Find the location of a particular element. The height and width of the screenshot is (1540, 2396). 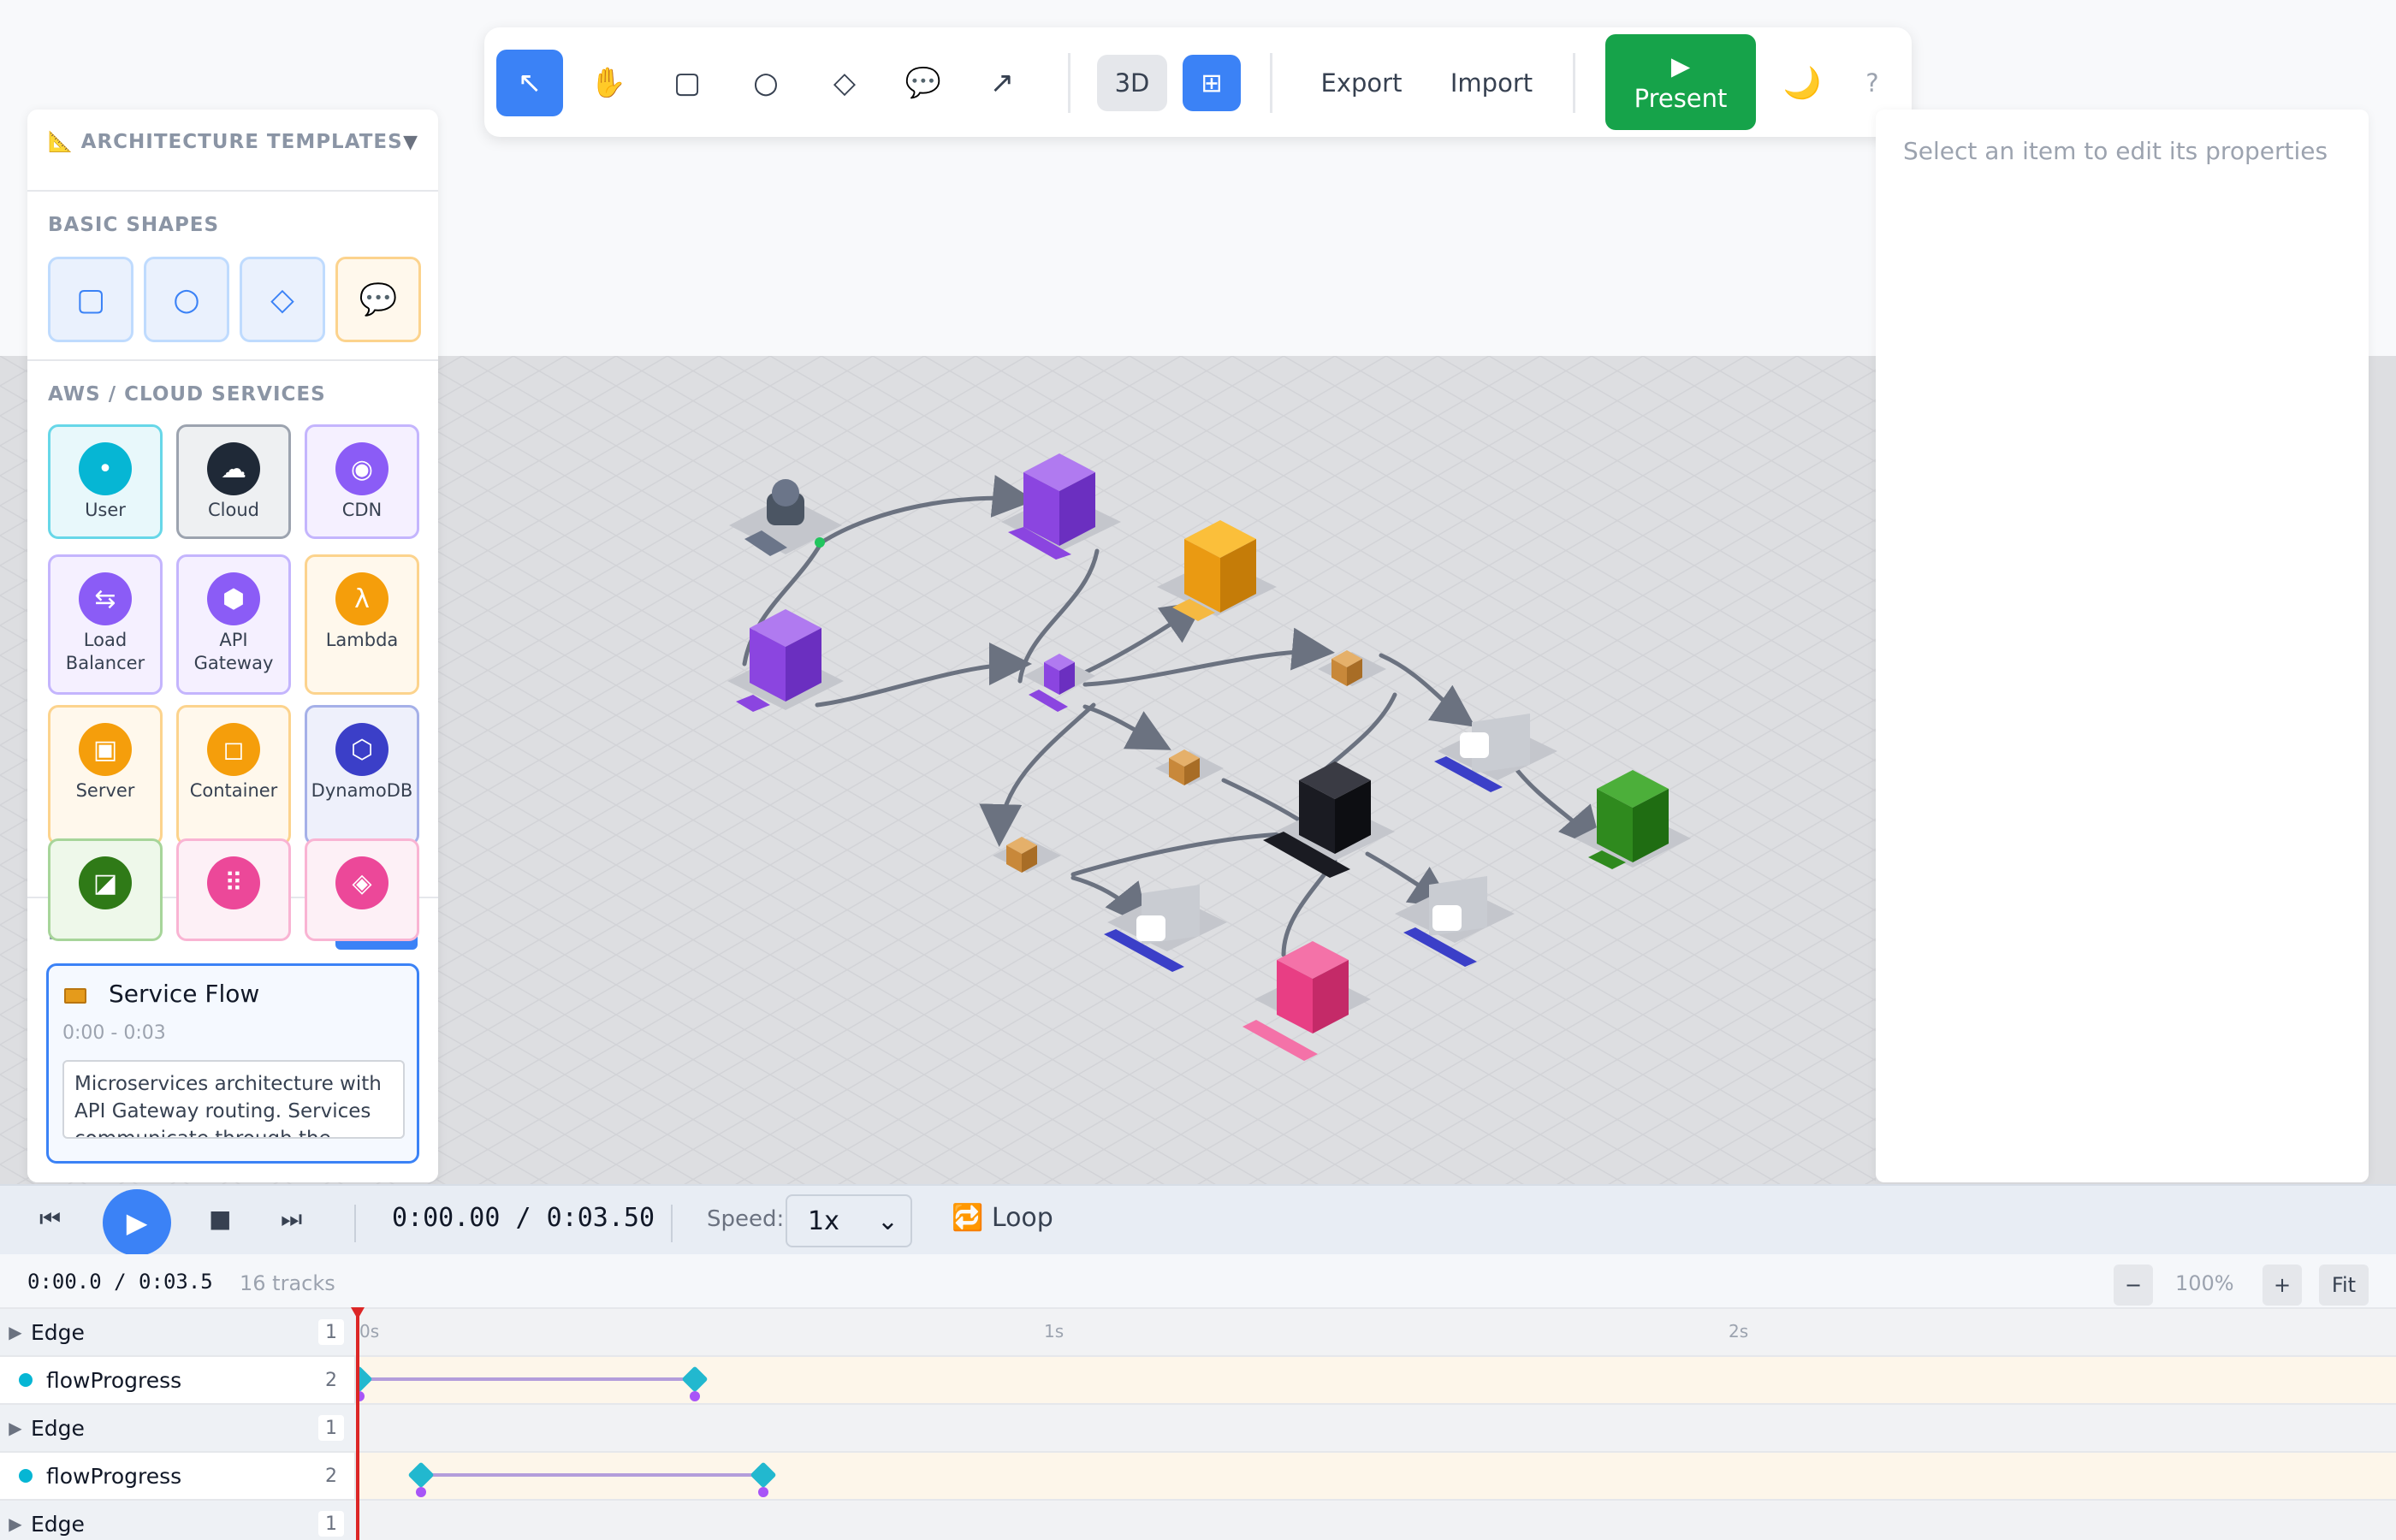

service-tile-server: ▣ Server is located at coordinates (105, 775).